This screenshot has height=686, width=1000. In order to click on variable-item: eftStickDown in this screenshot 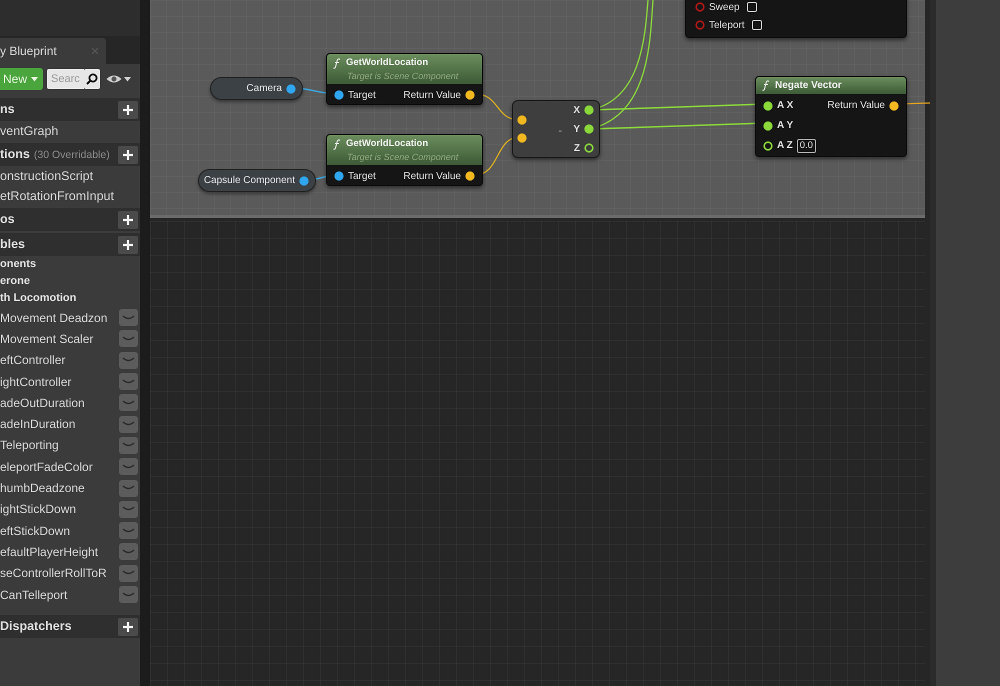, I will do `click(70, 531)`.